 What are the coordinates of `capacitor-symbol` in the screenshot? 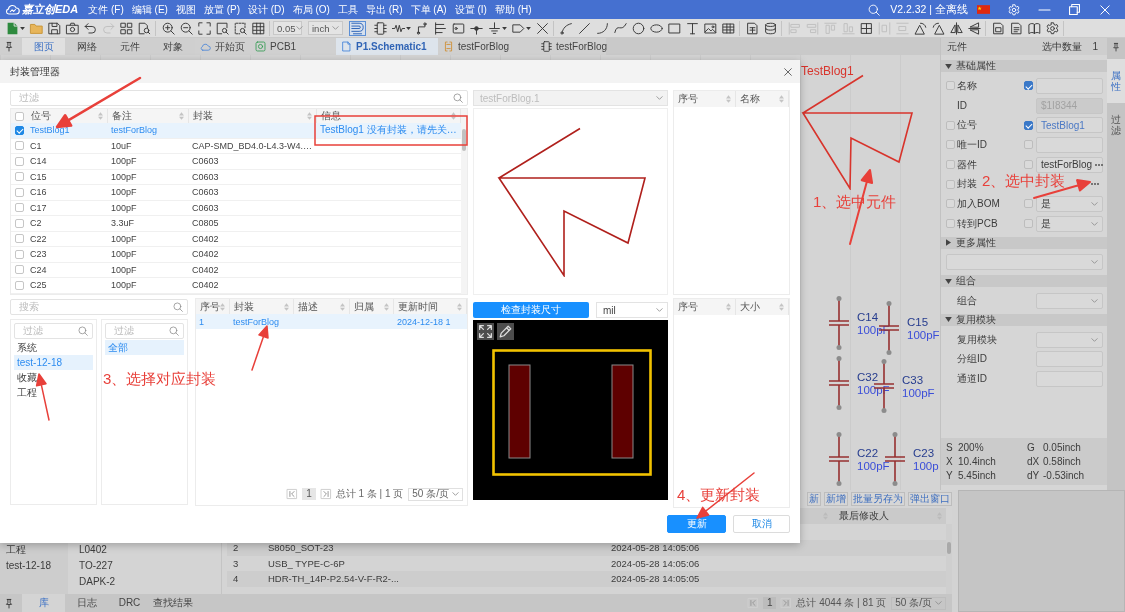 It's located at (839, 459).